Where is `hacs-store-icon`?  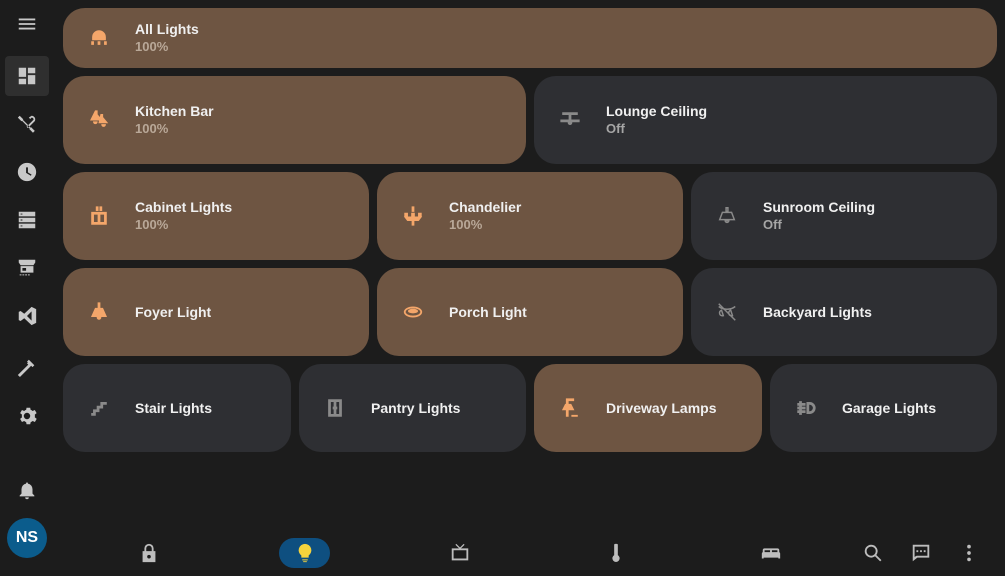
hacs-store-icon is located at coordinates (27, 267).